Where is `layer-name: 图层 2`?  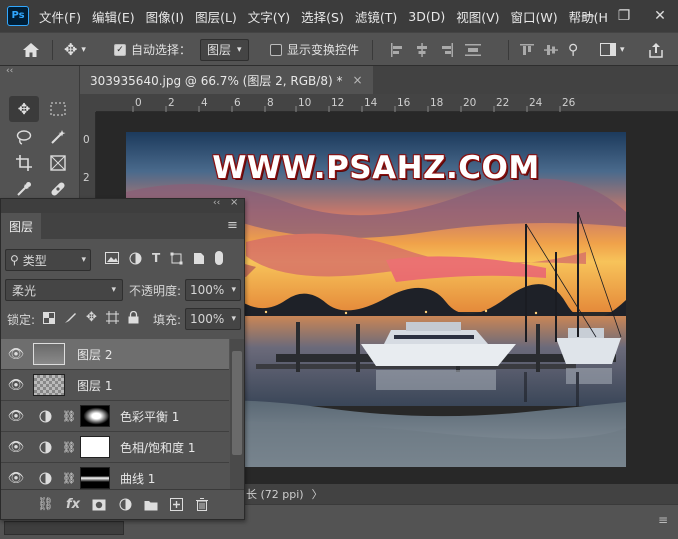
layer-name: 图层 2 is located at coordinates (95, 354).